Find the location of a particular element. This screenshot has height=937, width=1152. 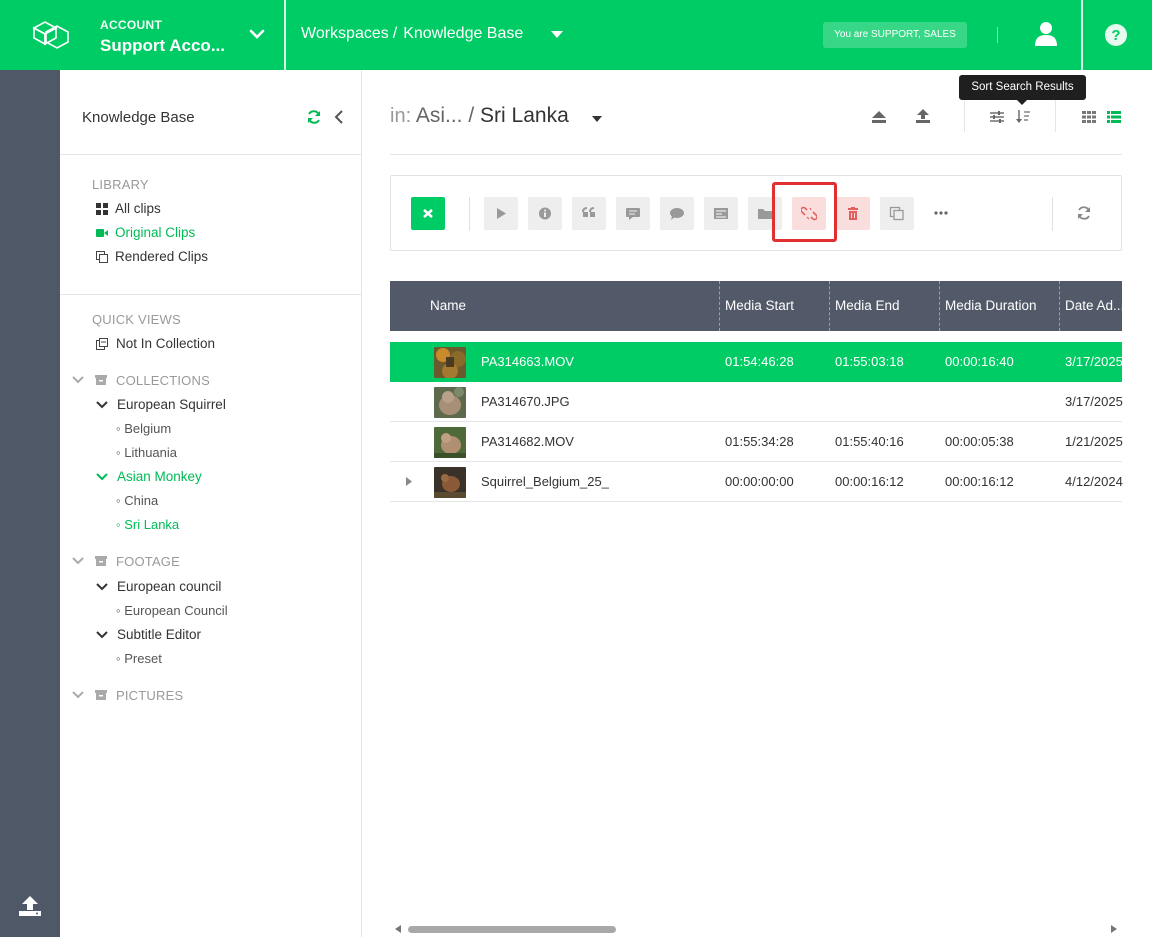

breadcrumb-workspaces: Workspaces is located at coordinates (345, 33).